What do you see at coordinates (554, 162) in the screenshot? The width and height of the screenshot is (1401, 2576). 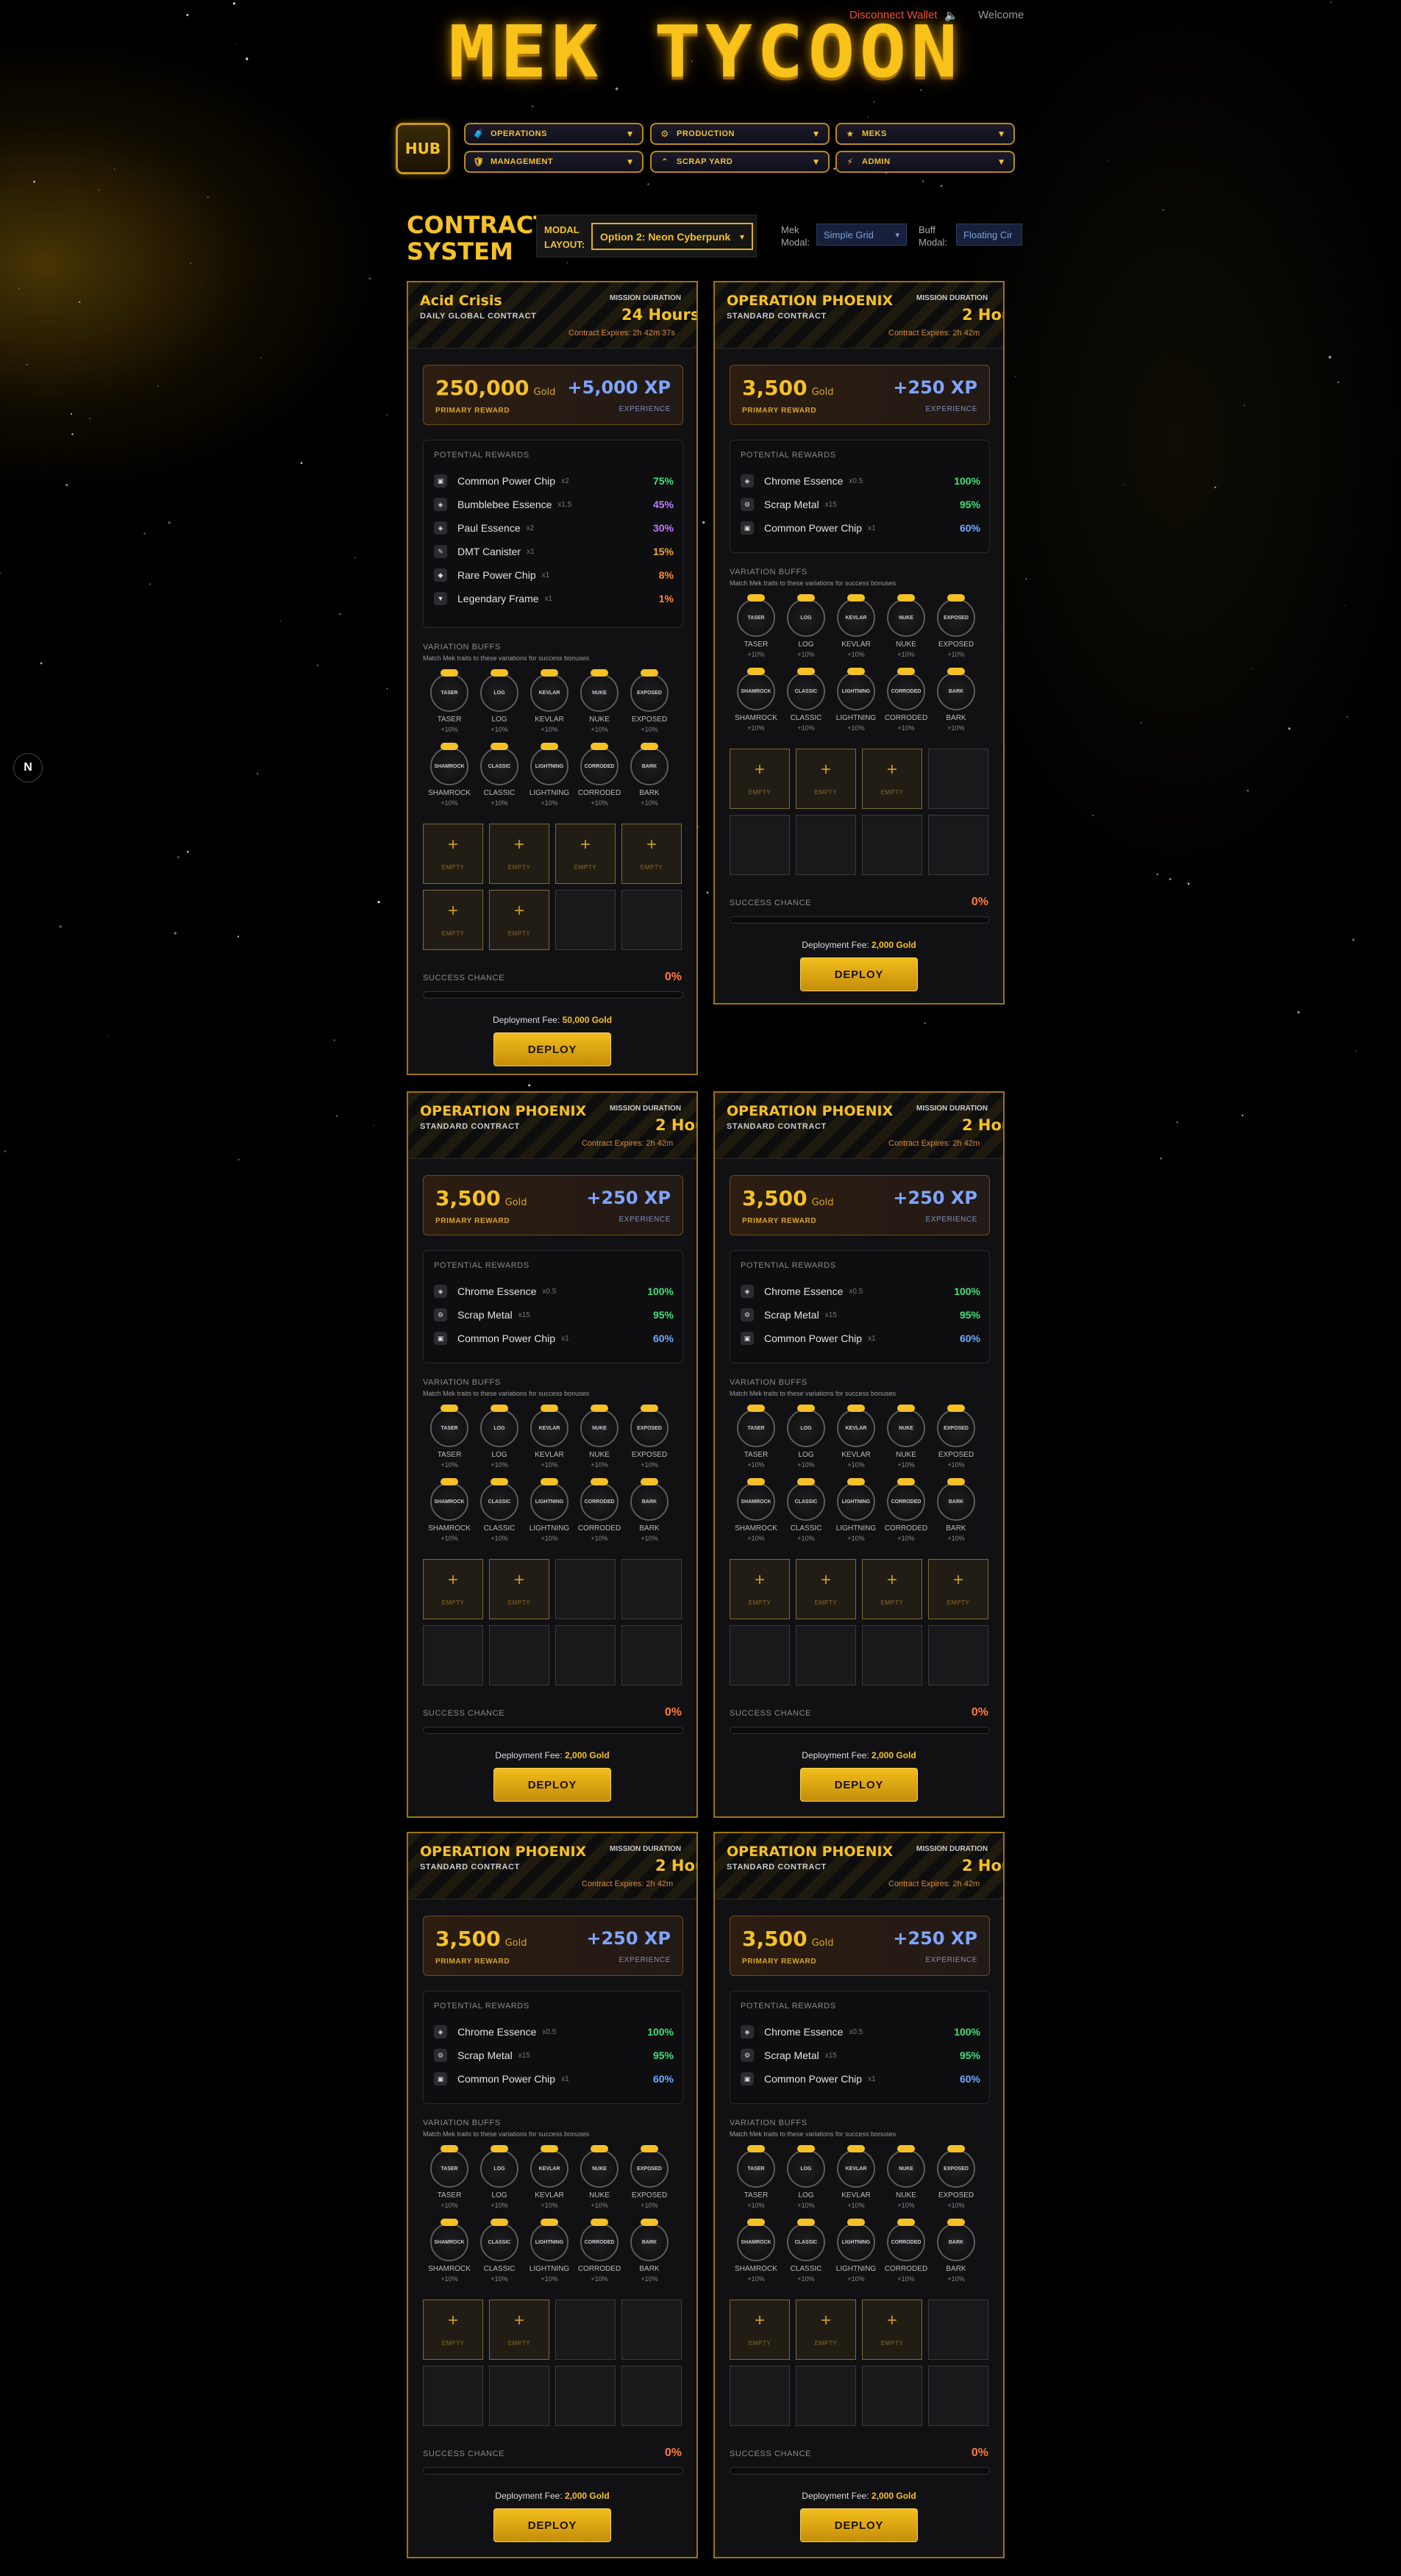 I see `nav-management-dropdown: 🛡 MANAGEMENT ▼` at bounding box center [554, 162].